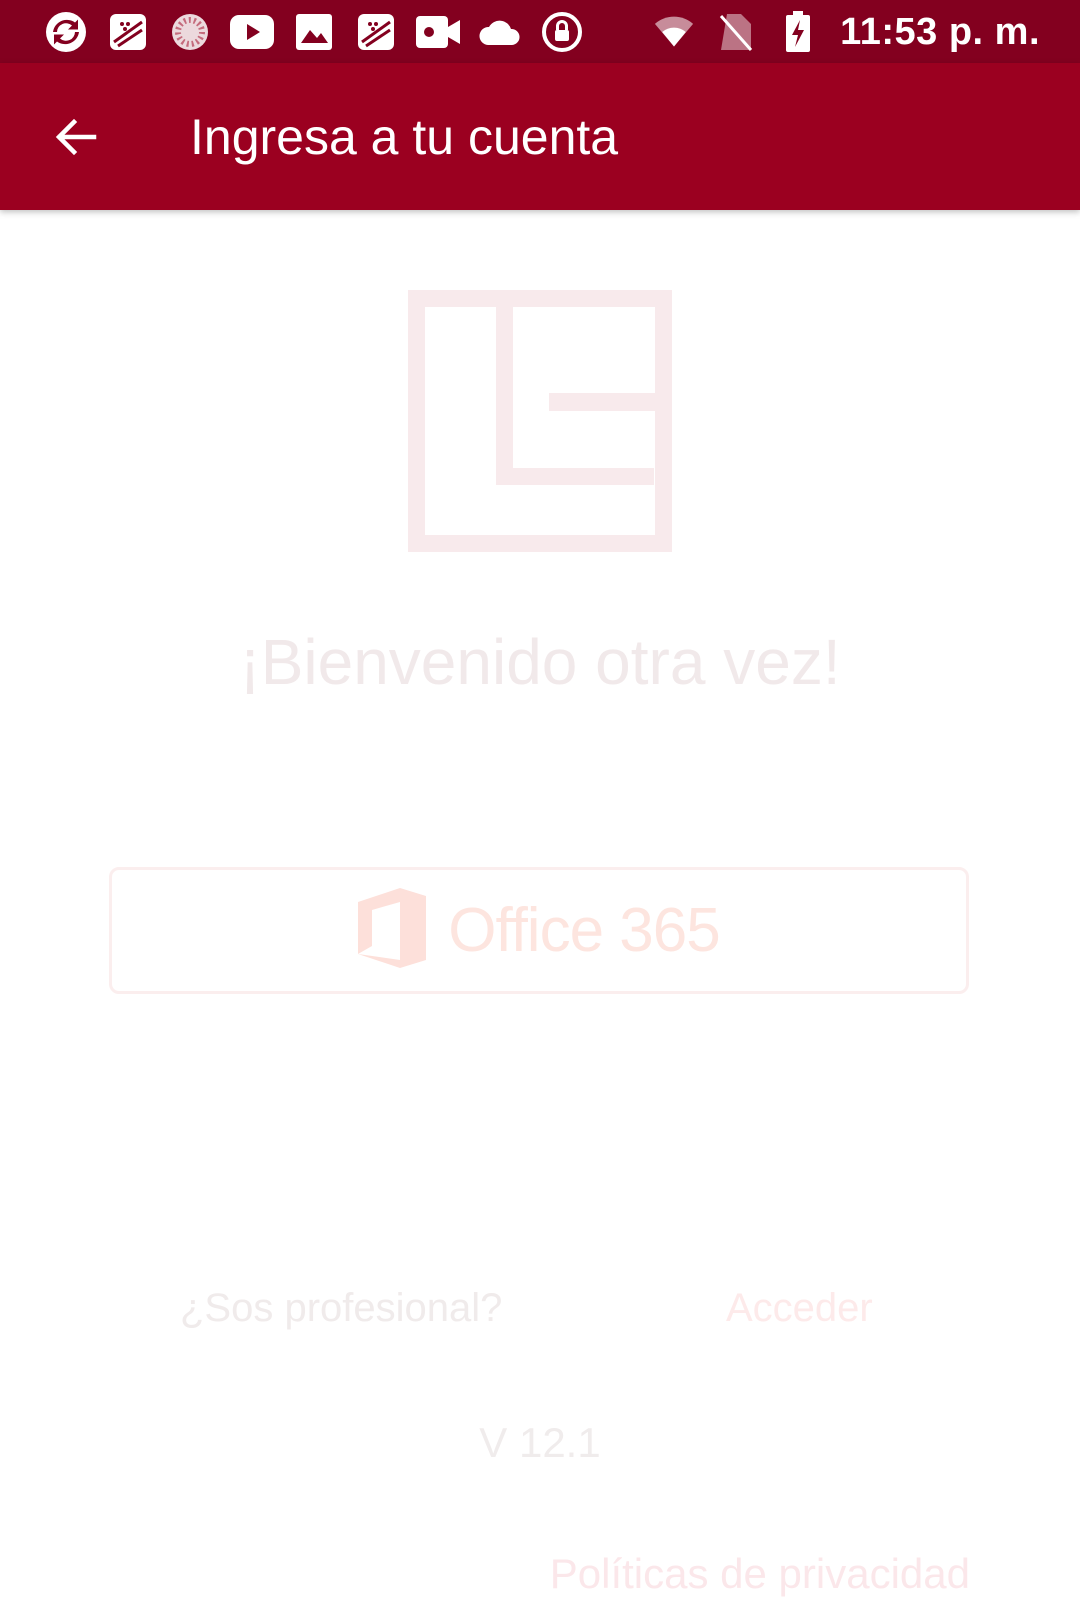  I want to click on office-logo-icon, so click(392, 930).